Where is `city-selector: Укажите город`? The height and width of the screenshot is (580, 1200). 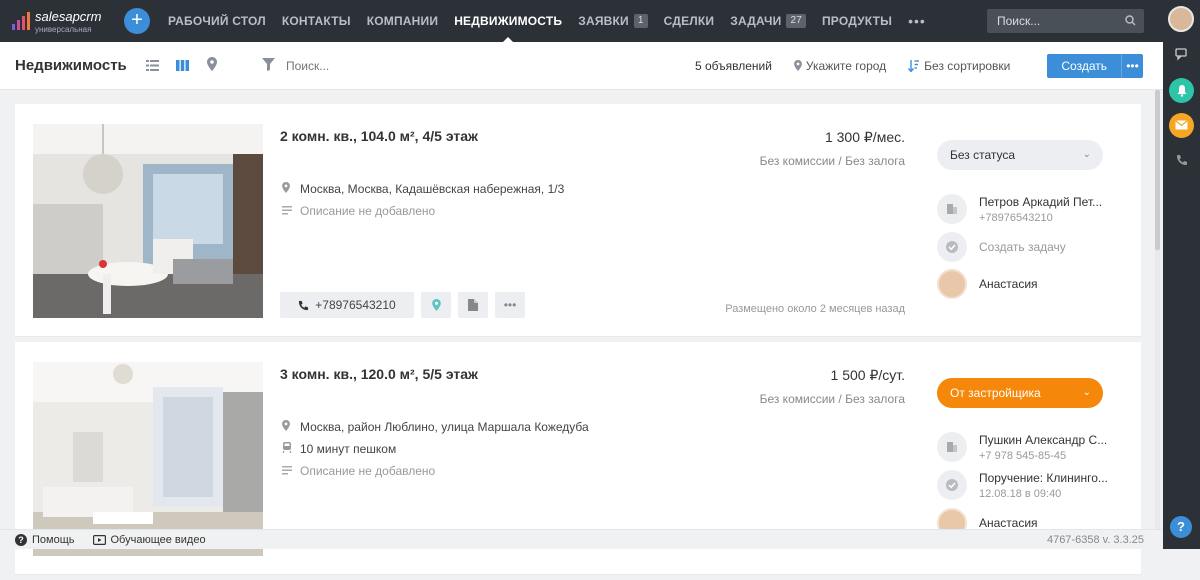 city-selector: Укажите город is located at coordinates (839, 66).